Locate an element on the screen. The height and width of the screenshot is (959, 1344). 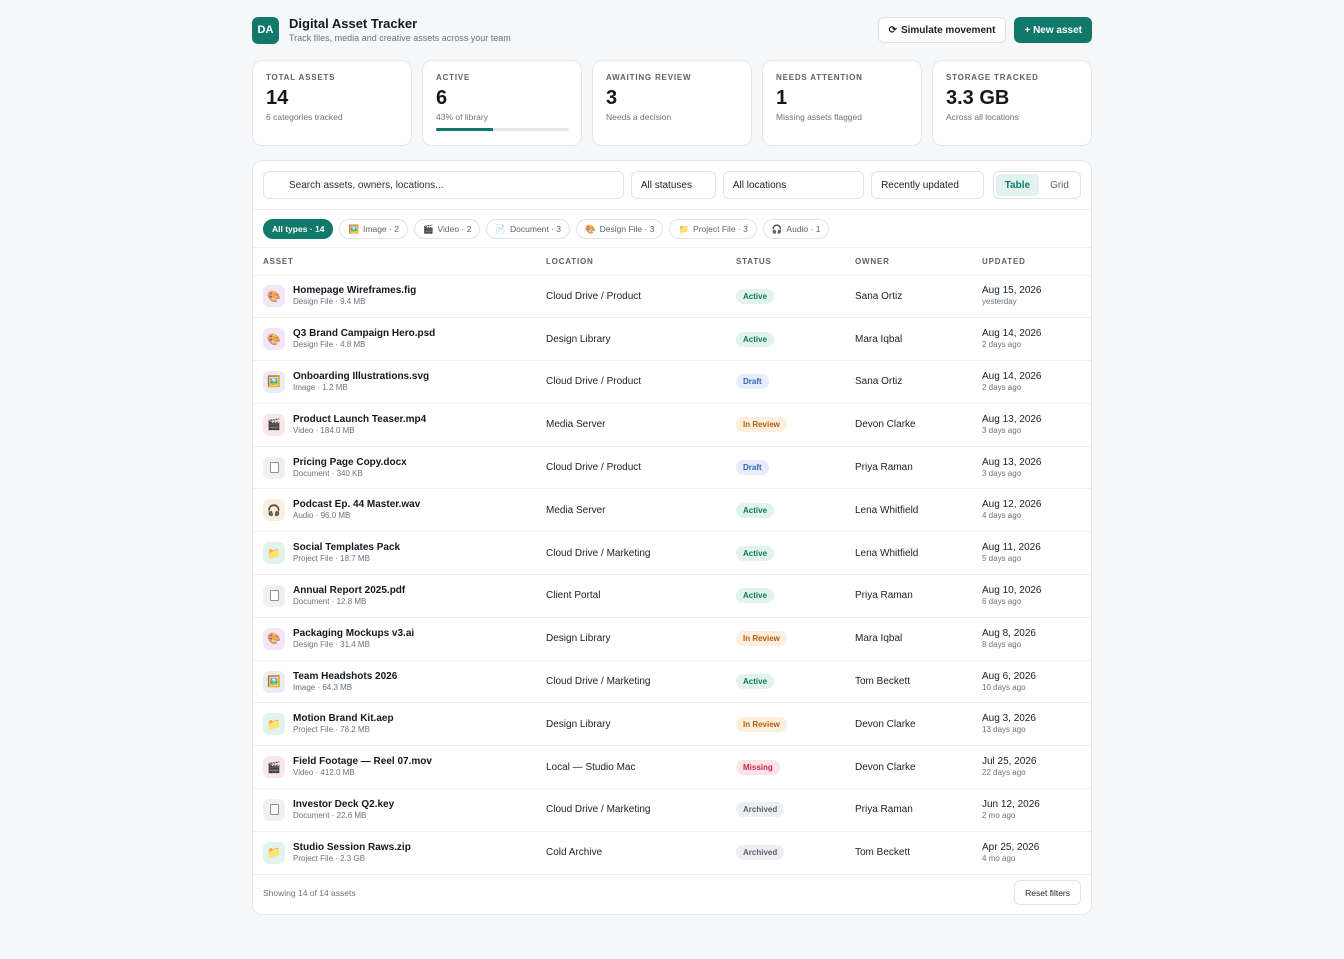
stat-label: Total assets is located at coordinates (301, 77).